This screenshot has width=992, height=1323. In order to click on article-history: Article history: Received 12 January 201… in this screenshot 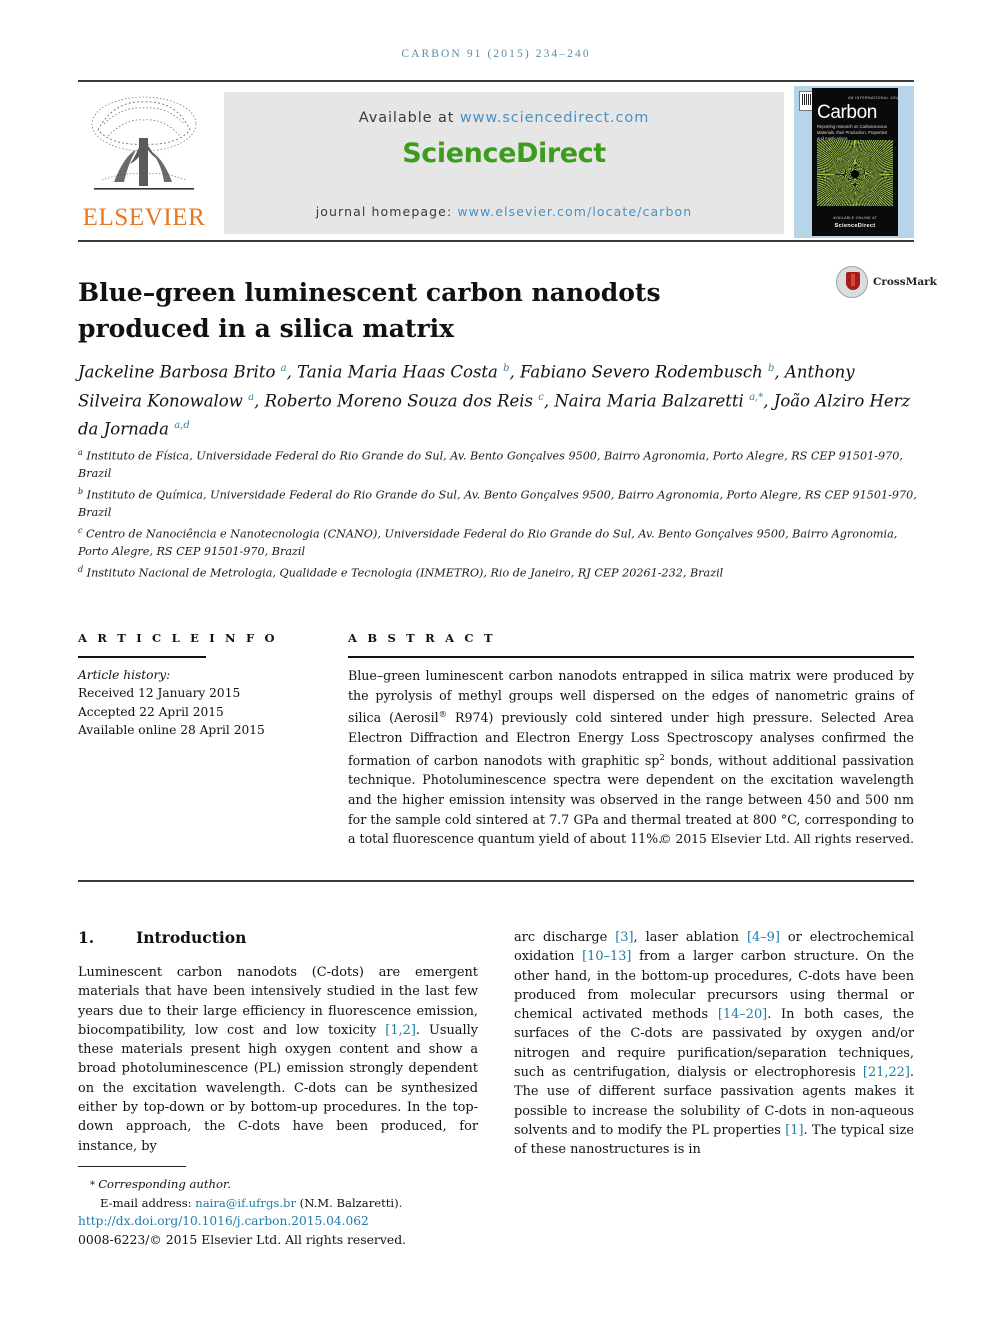, I will do `click(195, 703)`.